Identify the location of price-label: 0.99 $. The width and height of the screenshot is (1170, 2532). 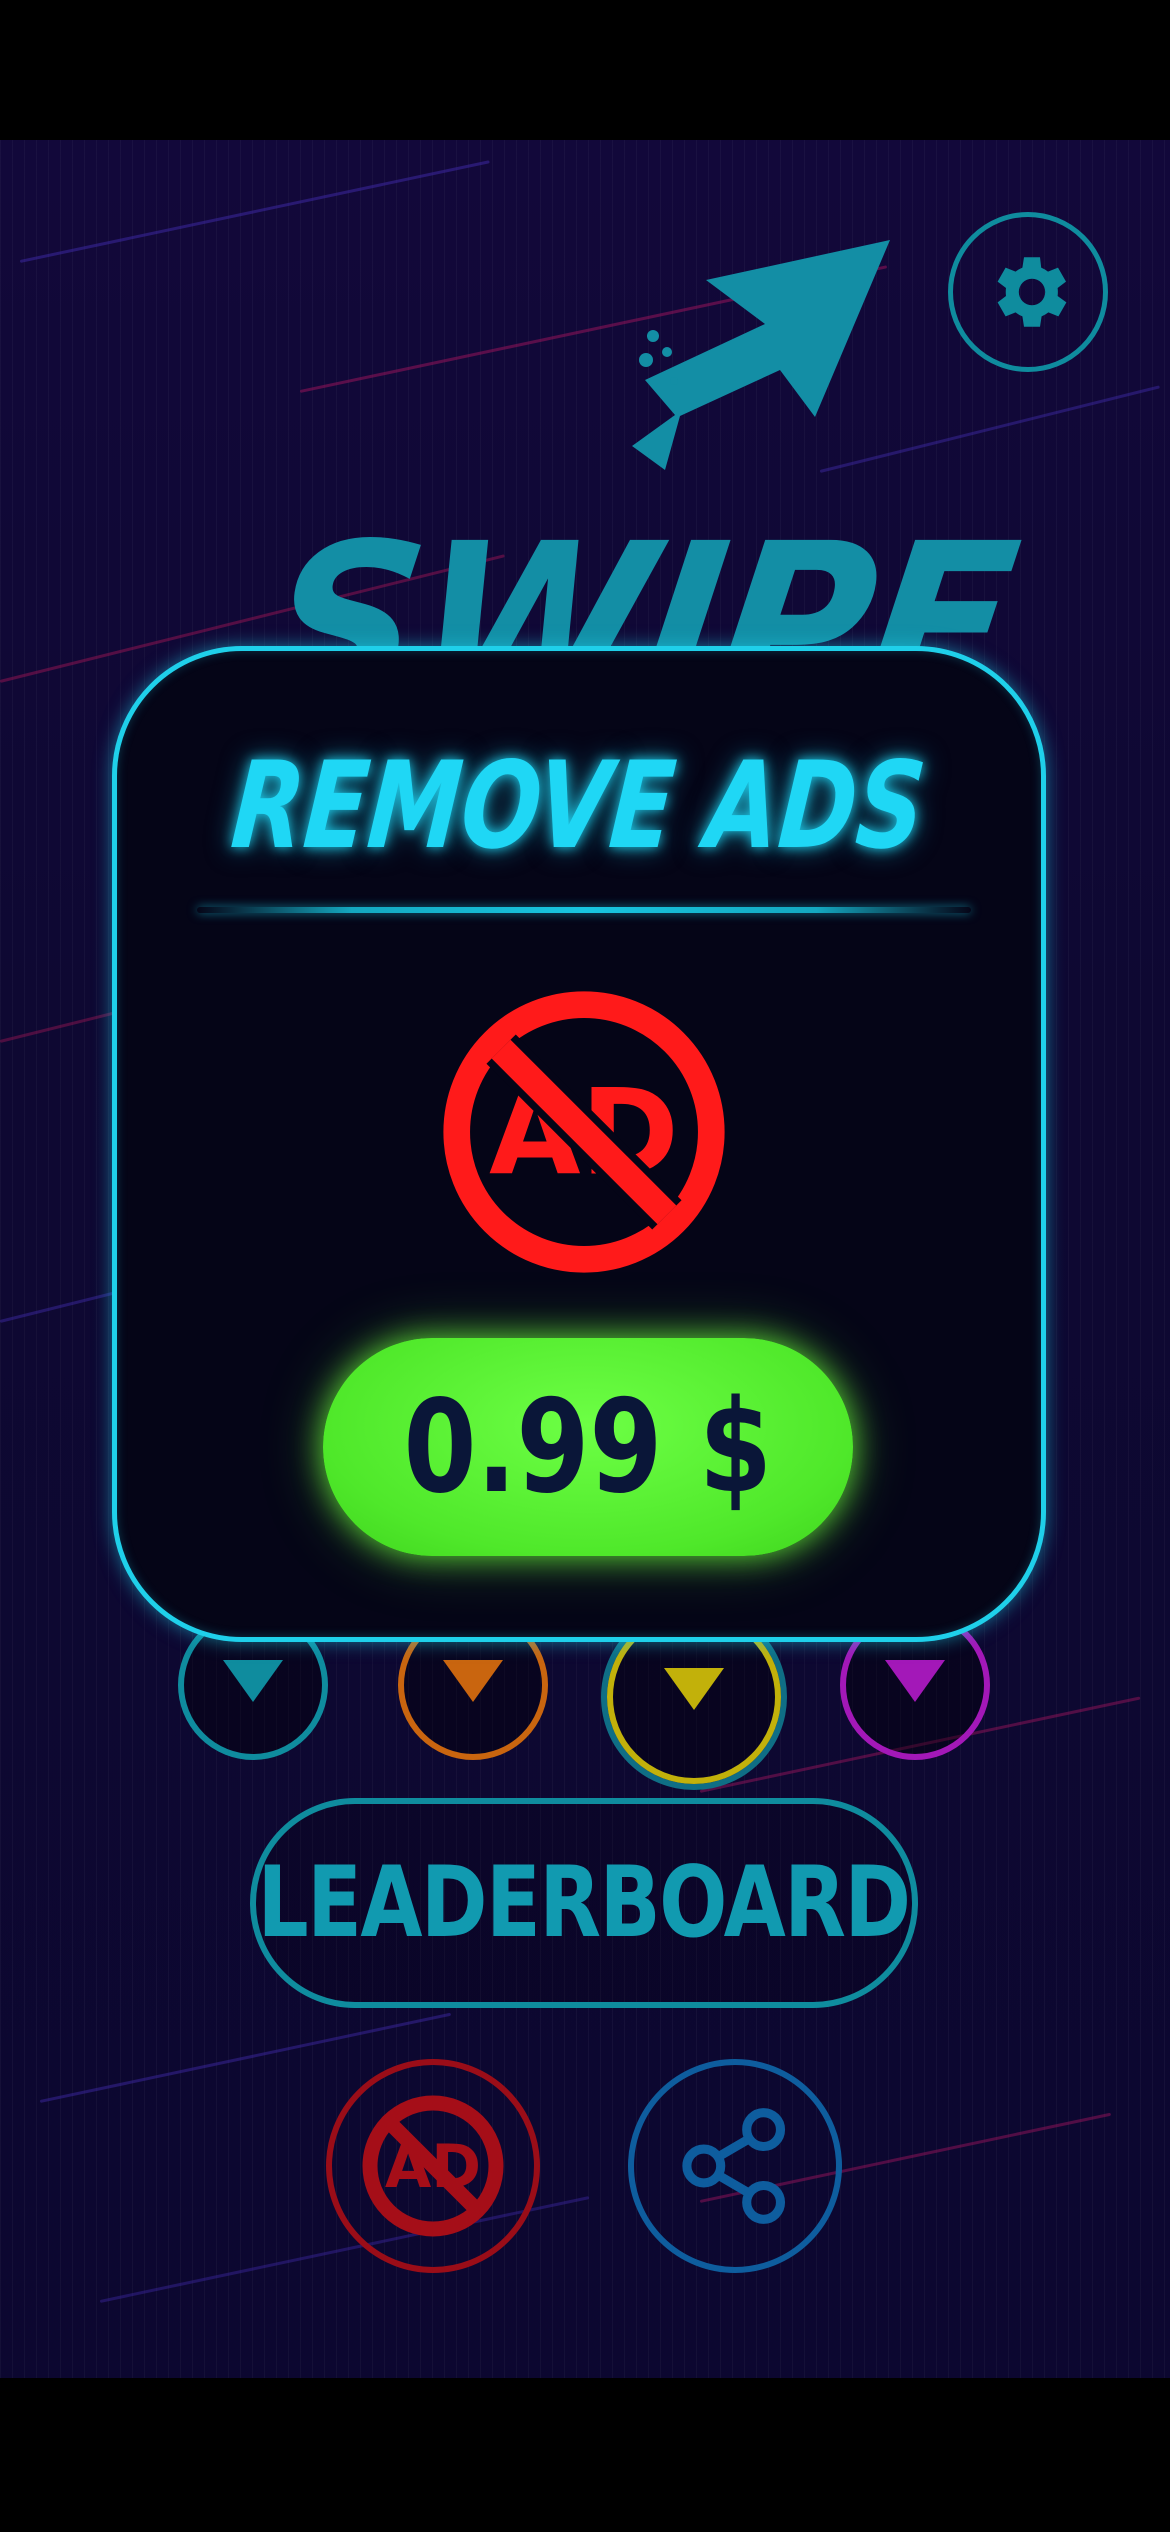
(588, 1447).